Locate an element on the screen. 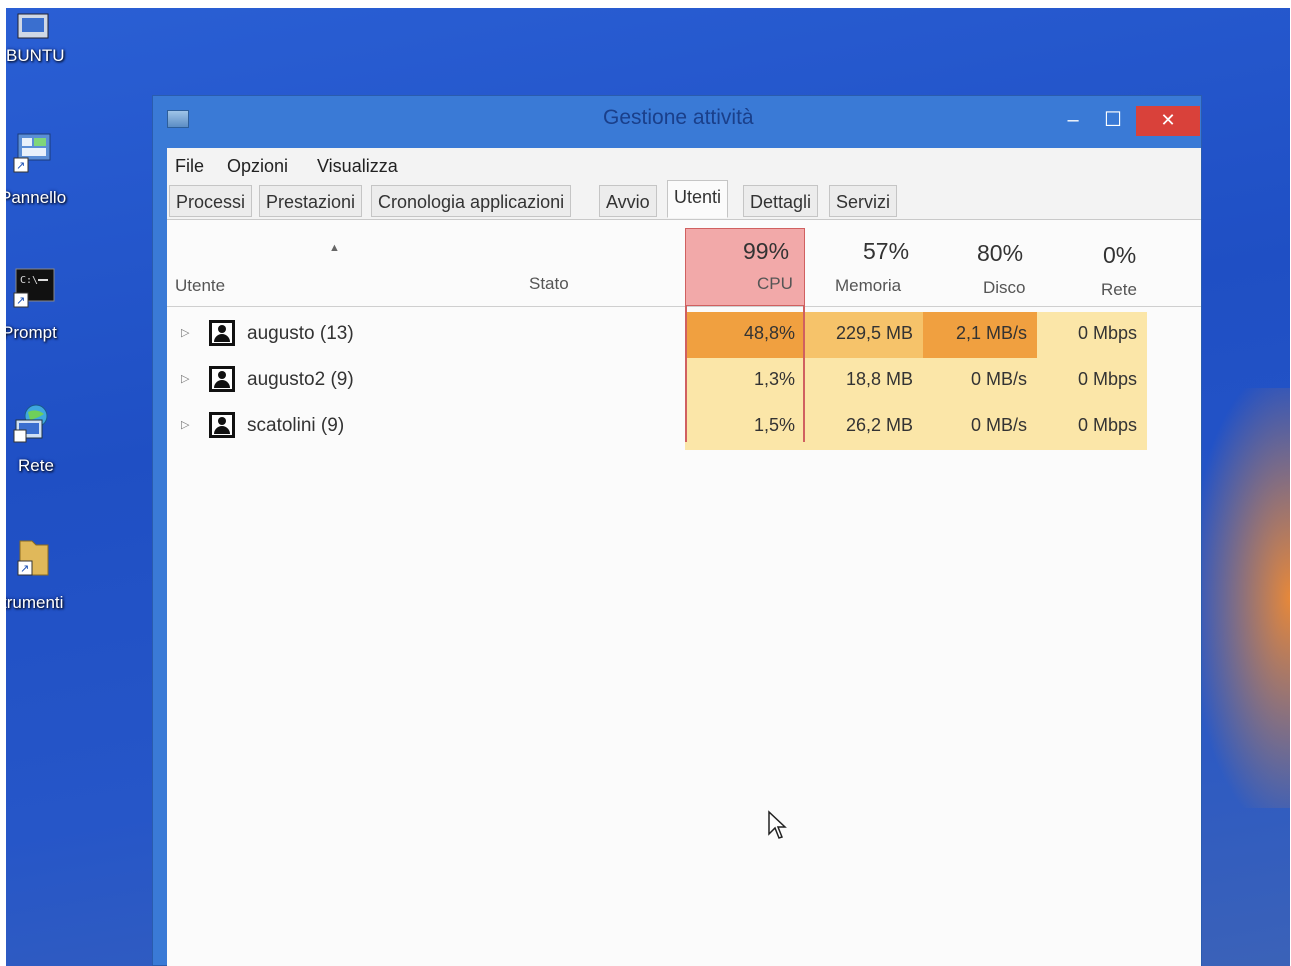  column-header-stato: Stato is located at coordinates (549, 284).